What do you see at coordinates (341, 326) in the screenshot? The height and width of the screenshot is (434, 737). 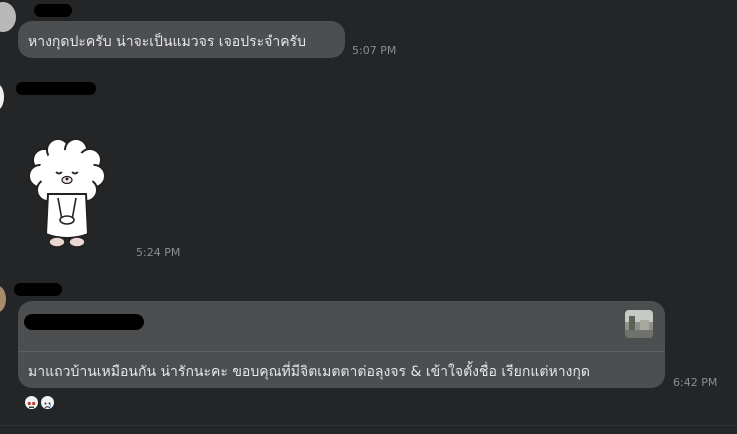 I see `quoted-message-preview` at bounding box center [341, 326].